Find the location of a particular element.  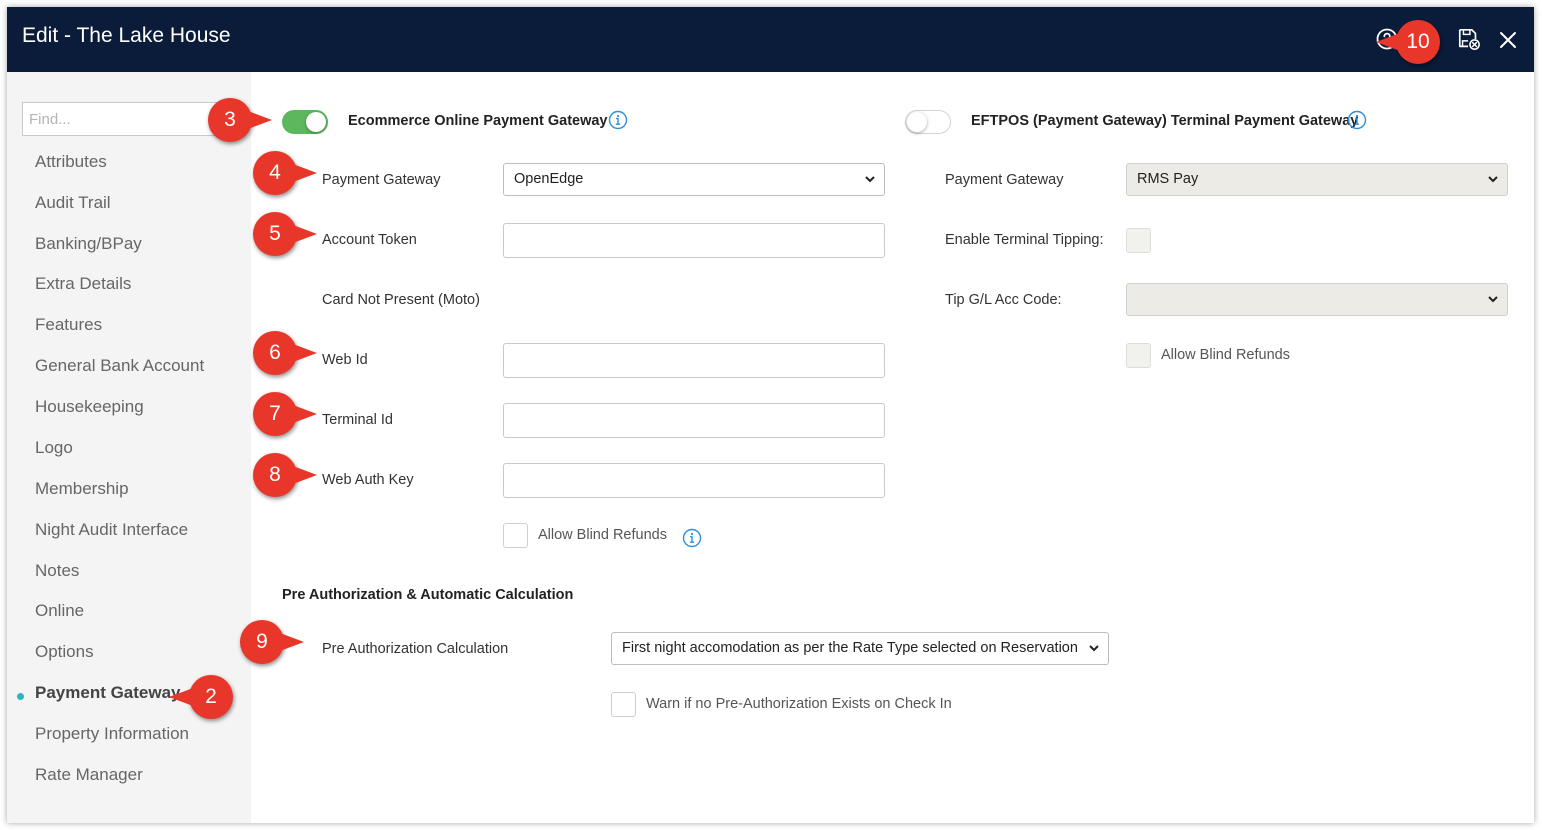

sidebar-item-membership: Membership is located at coordinates (82, 489).